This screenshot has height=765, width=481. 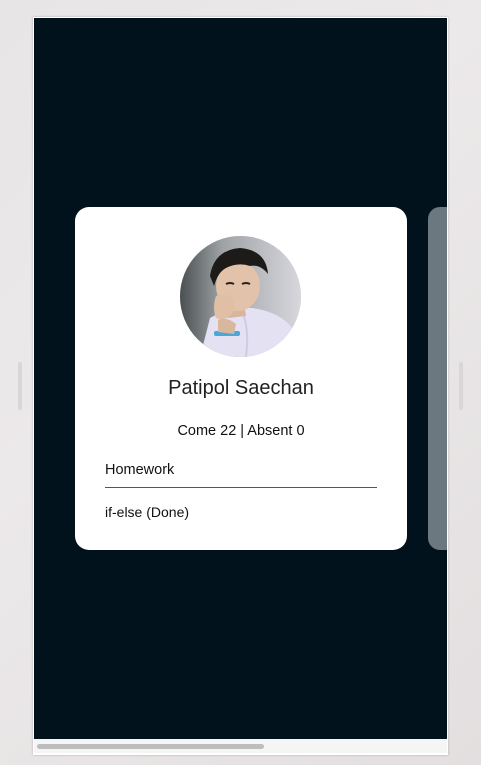 I want to click on homework-heading: Homework, so click(x=140, y=470).